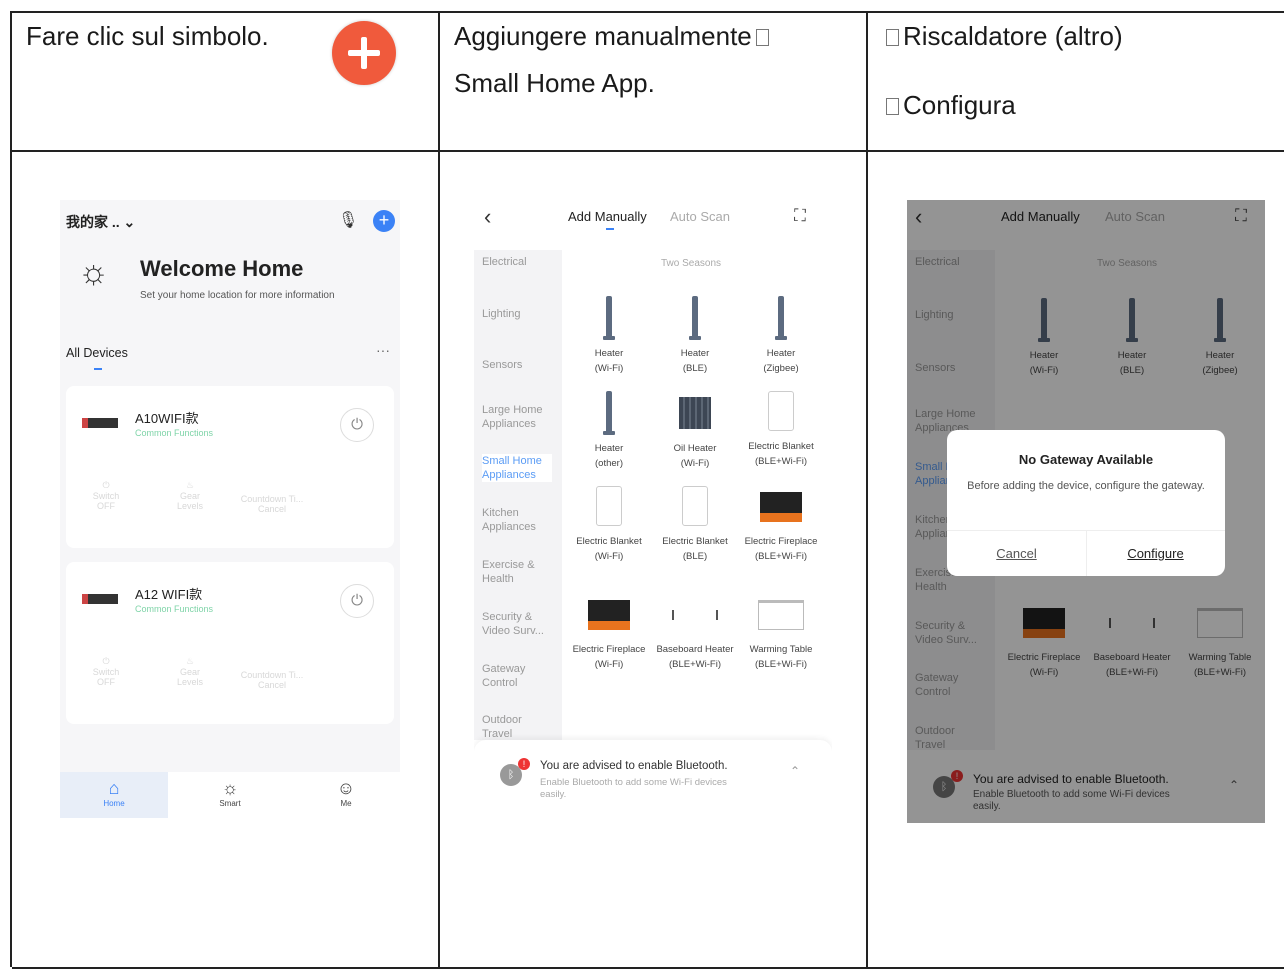 The height and width of the screenshot is (969, 1284). I want to click on device-item: Heater (Zigbee), so click(781, 336).